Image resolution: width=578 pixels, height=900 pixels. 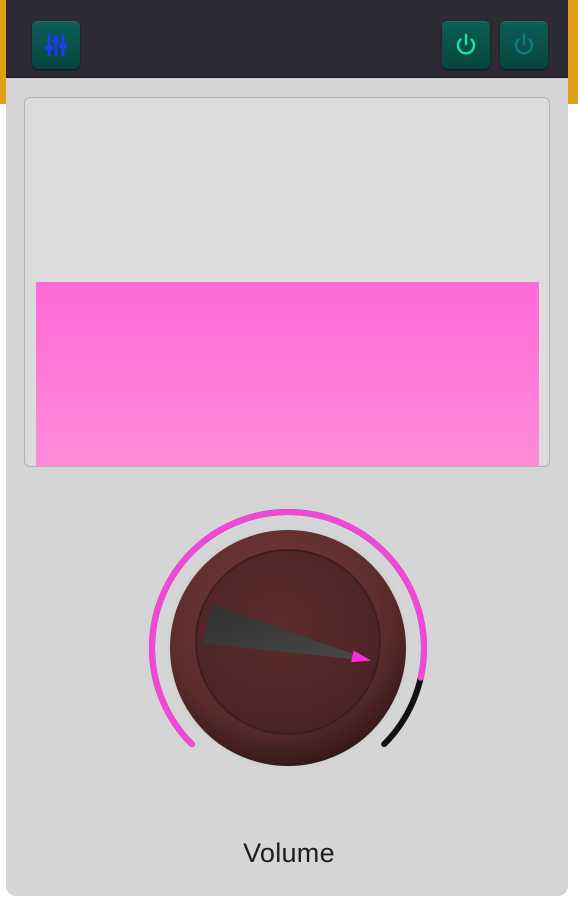 I want to click on power-off-button, so click(x=524, y=45).